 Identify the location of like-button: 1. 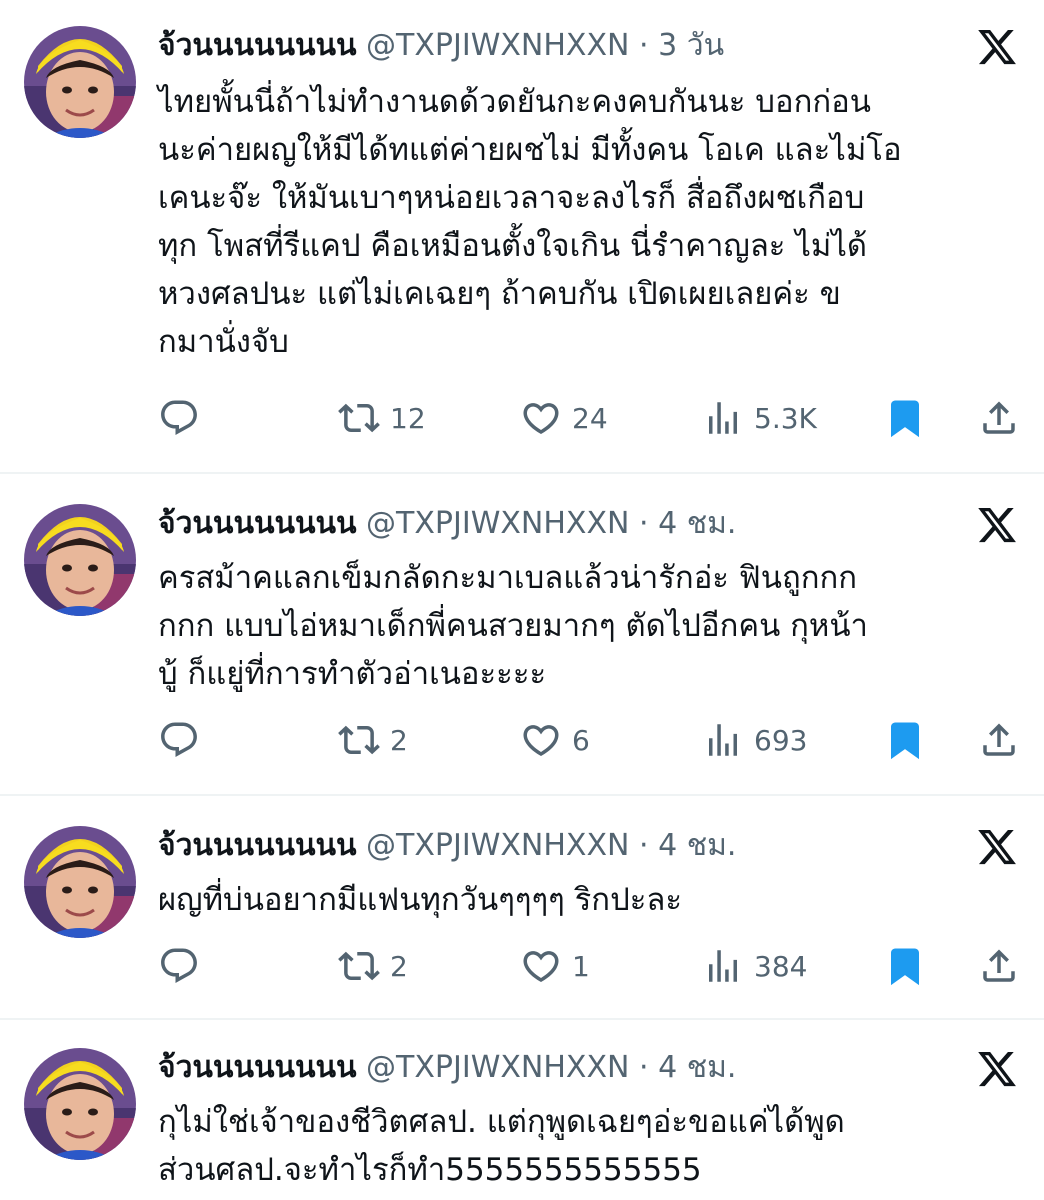
(555, 966).